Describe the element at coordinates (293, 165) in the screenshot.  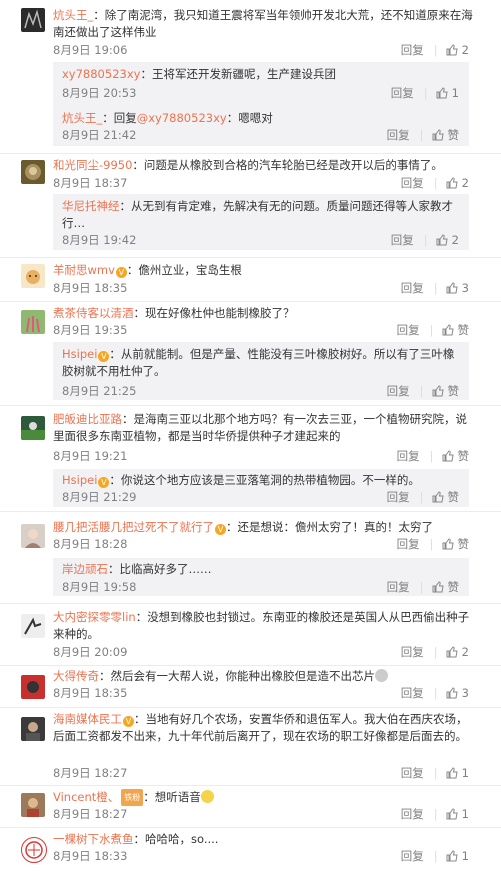
I see `comment-text: 问题是从橡胶到合格的汽车轮胎已经是改开以后的事情了。` at that location.